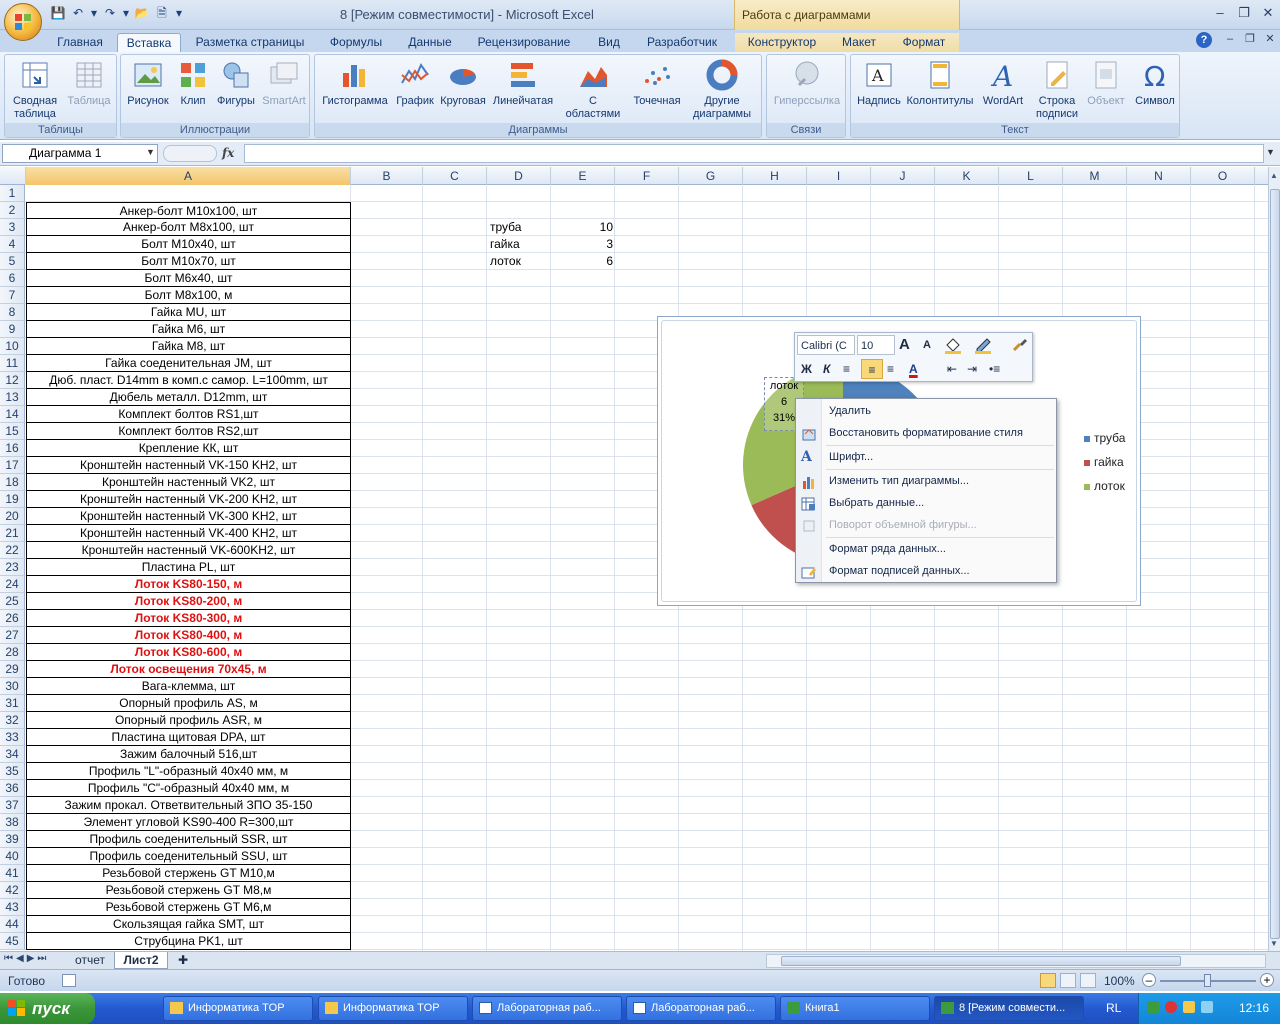 The height and width of the screenshot is (1024, 1280). What do you see at coordinates (722, 90) in the screenshot?
I see `other-charts-button: Другие диаграммы` at bounding box center [722, 90].